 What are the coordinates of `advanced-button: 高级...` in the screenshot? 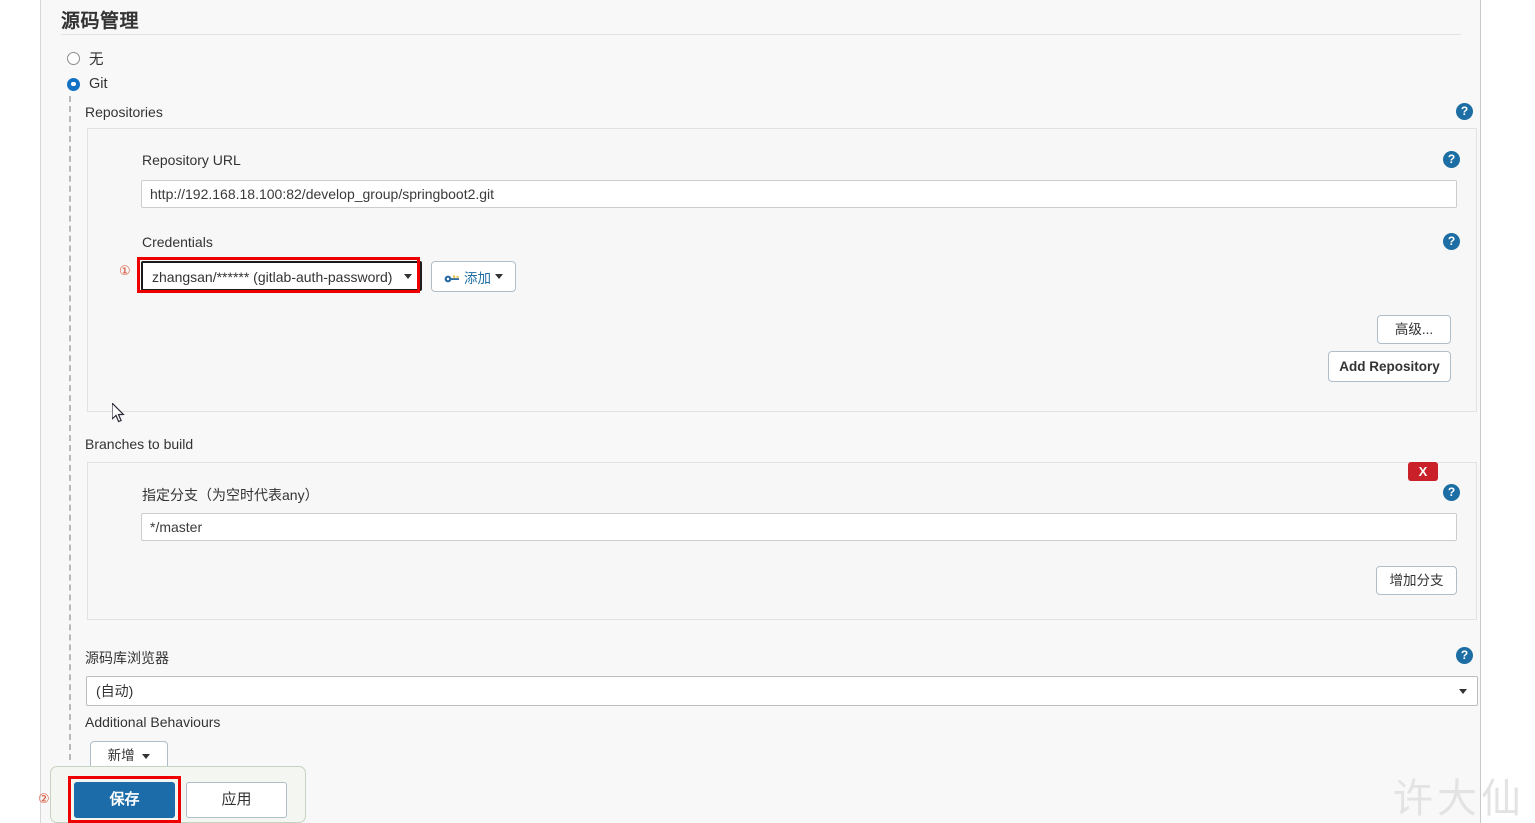 It's located at (1414, 329).